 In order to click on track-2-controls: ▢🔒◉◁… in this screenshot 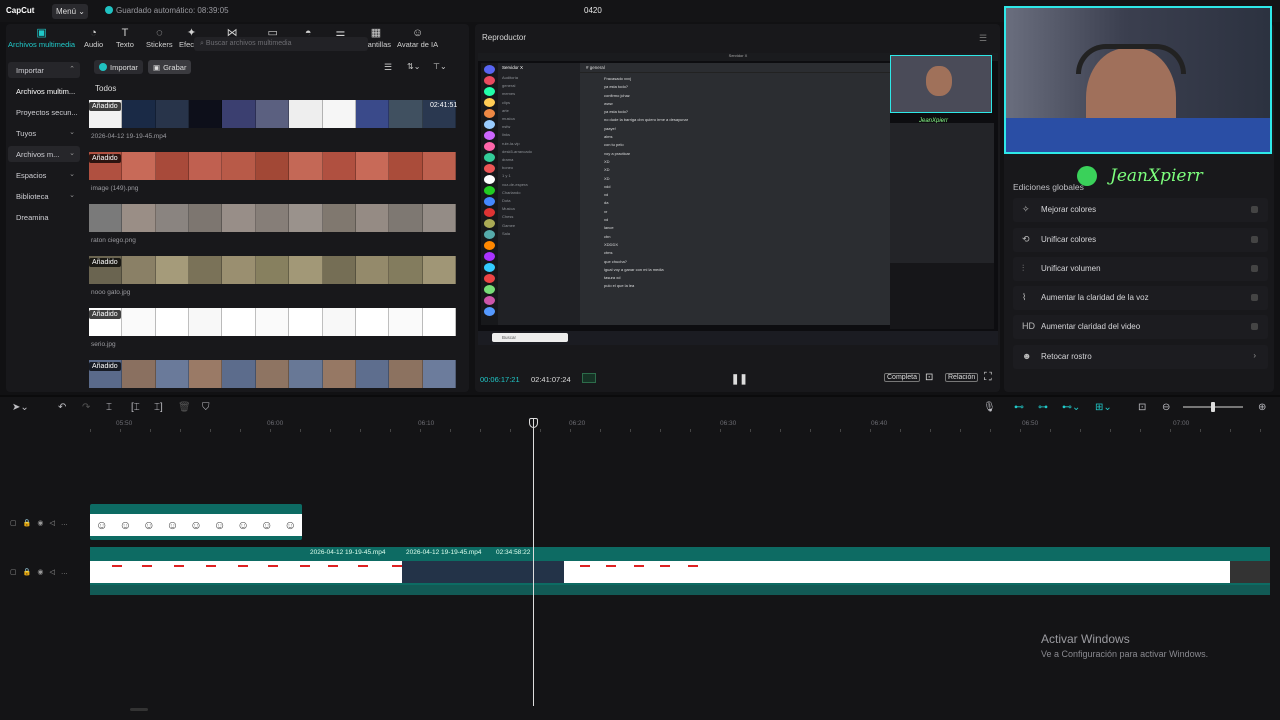, I will do `click(42, 572)`.